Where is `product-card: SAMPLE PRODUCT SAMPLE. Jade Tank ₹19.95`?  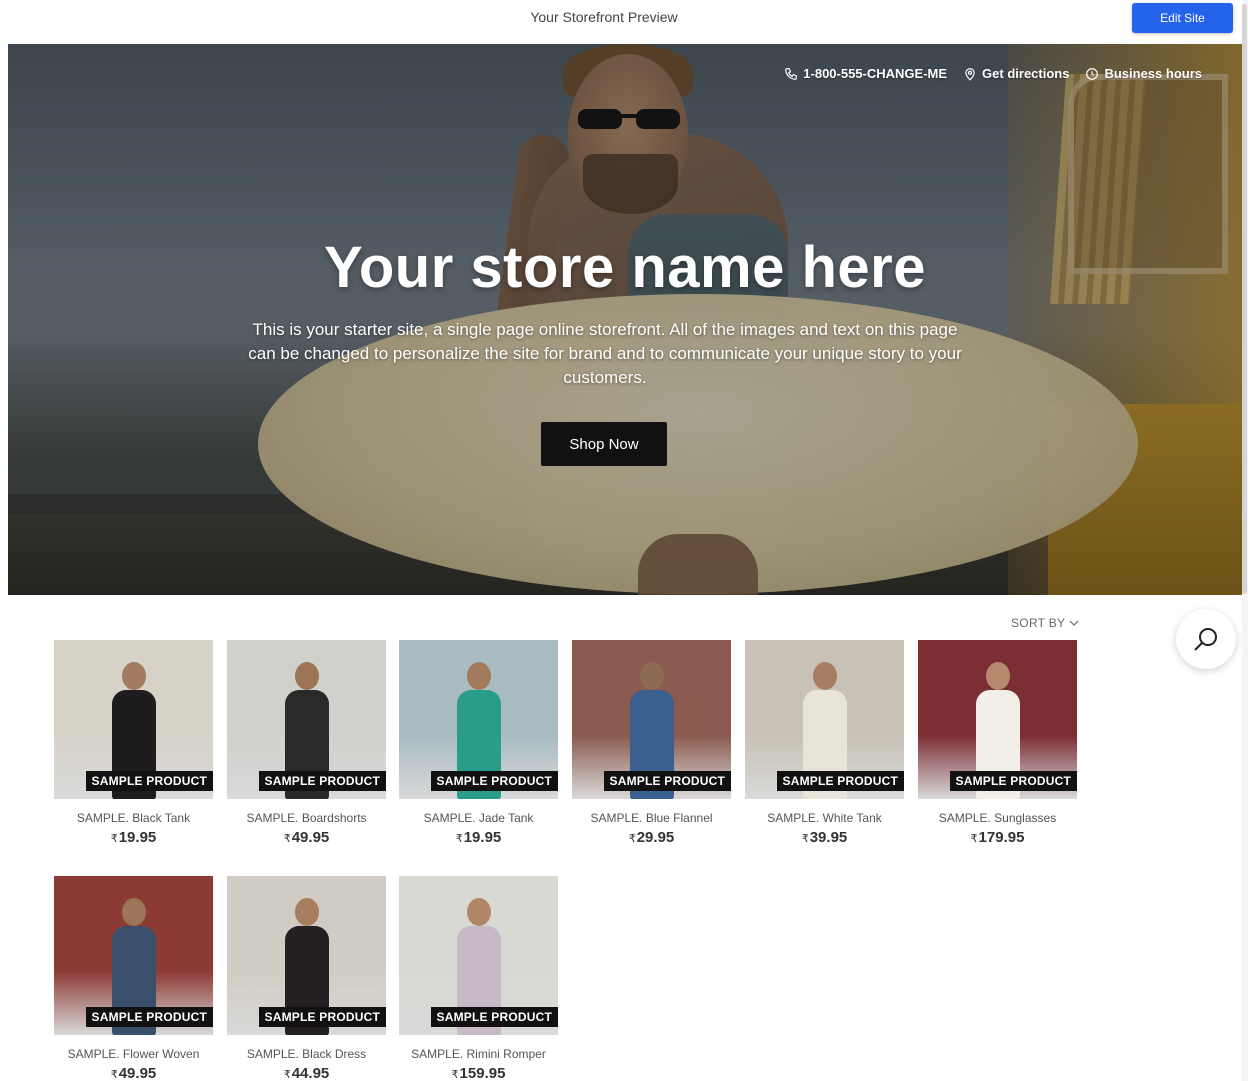 product-card: SAMPLE PRODUCT SAMPLE. Jade Tank ₹19.95 is located at coordinates (478, 743).